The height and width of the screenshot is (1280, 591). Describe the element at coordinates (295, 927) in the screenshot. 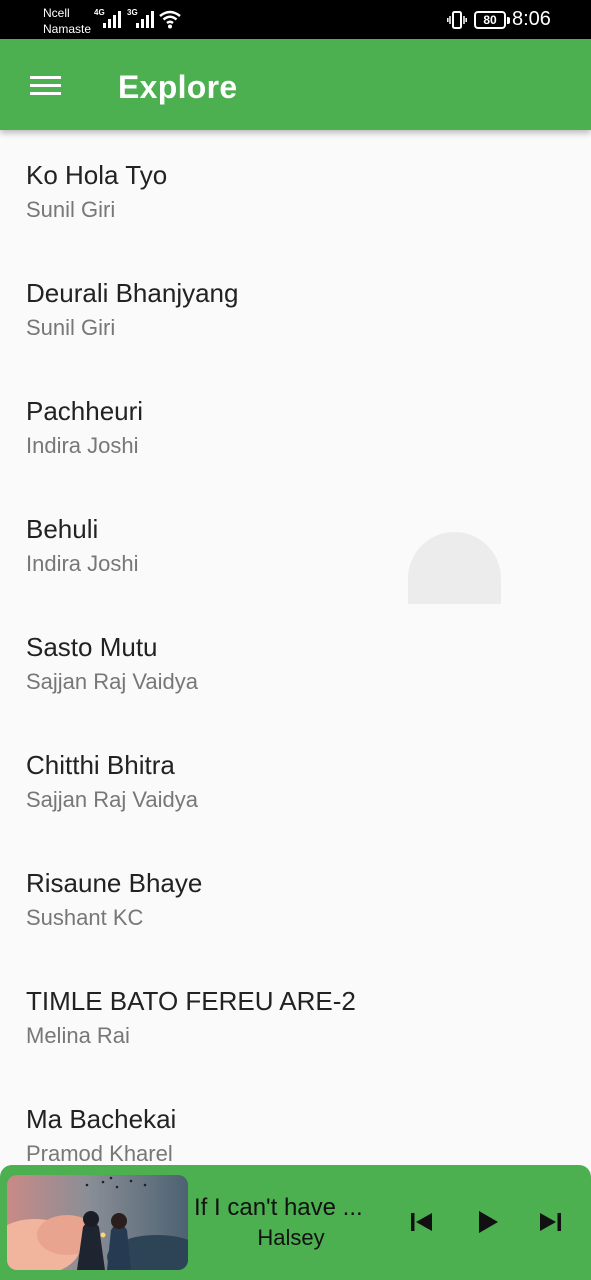

I see `song-list-item: Risaune Bhaye Sushant KC` at that location.